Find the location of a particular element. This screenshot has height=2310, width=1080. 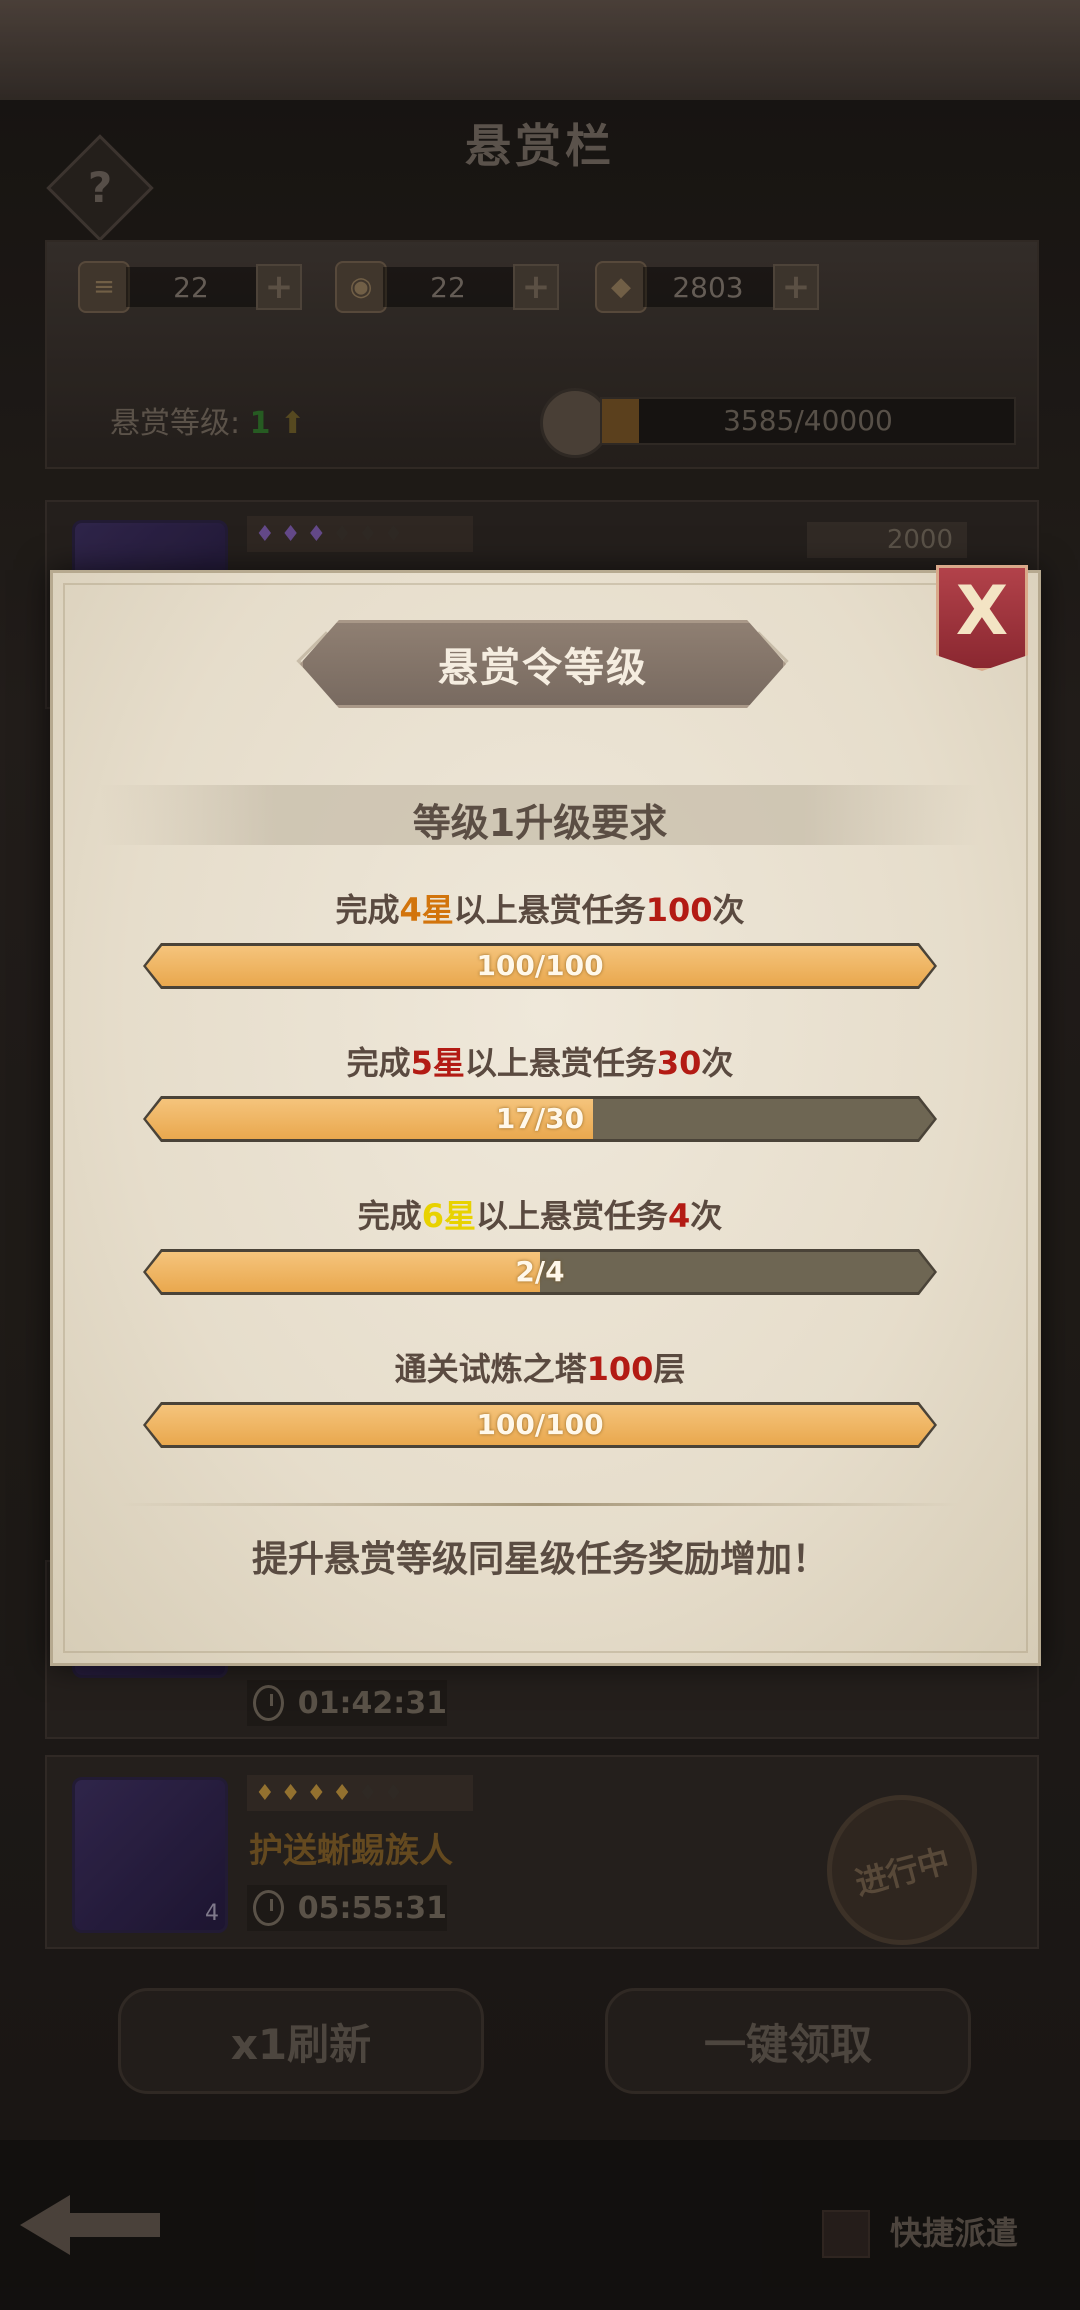

requirement-1-bar: 100/100 is located at coordinates (540, 966).